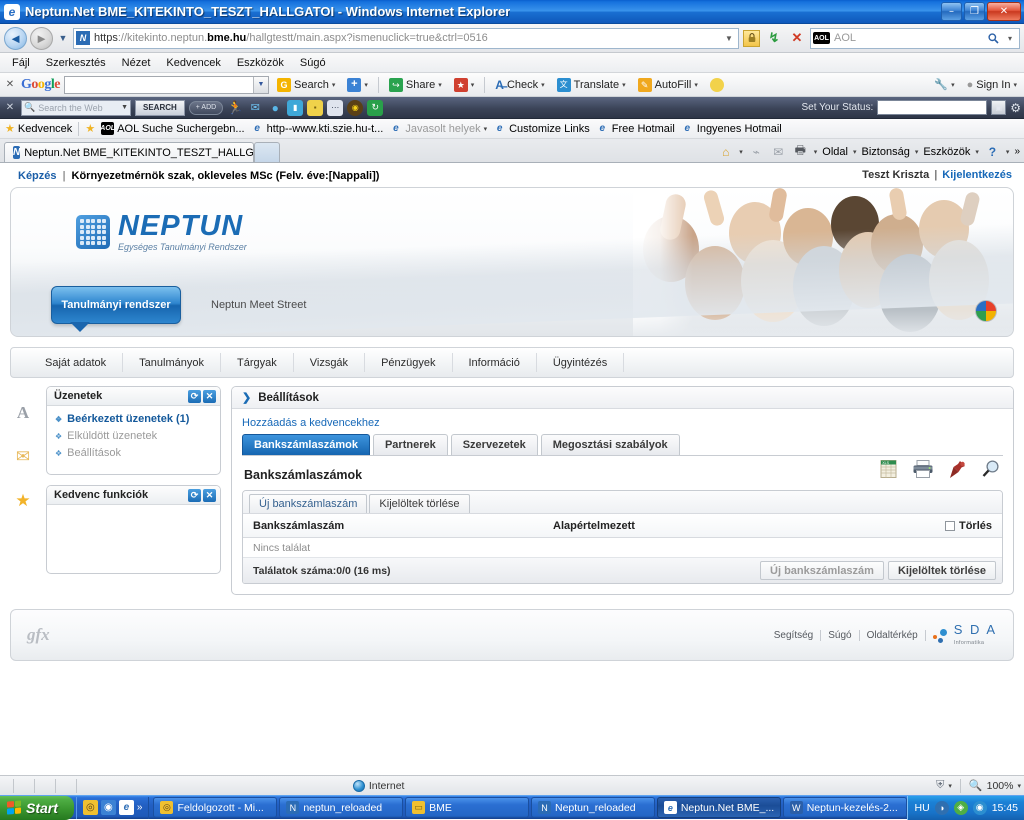  I want to click on tab-bankszamlaszamok: Bankszámlaszámok, so click(306, 444).